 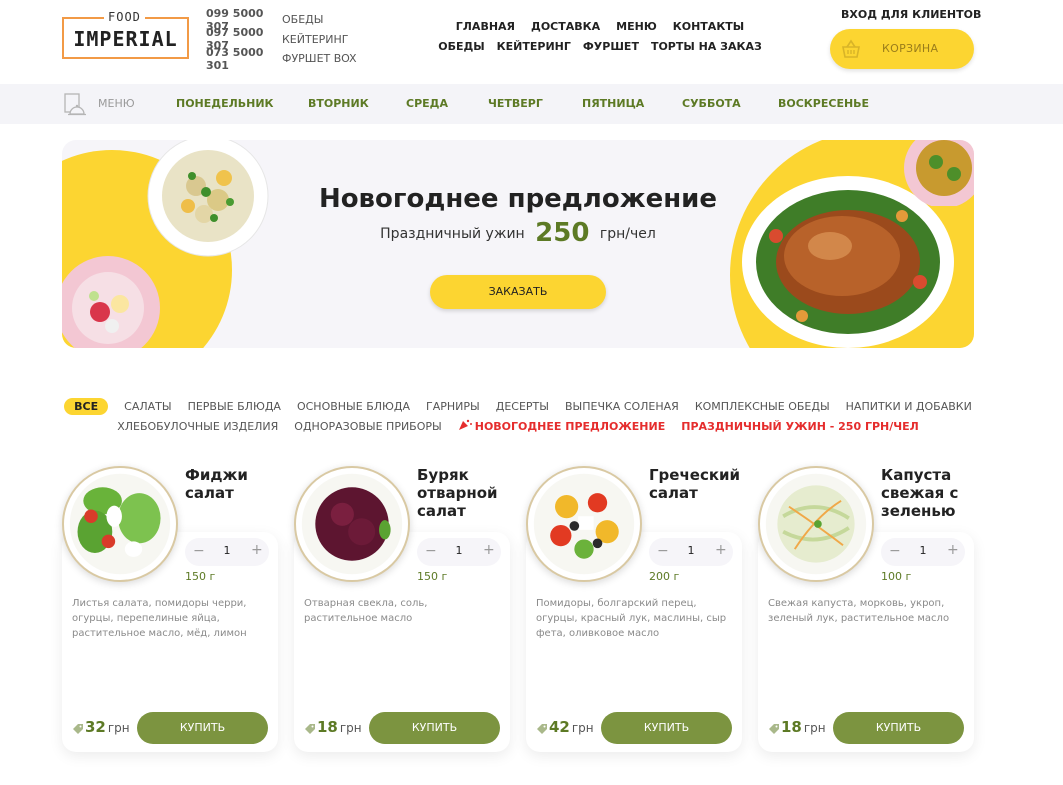 What do you see at coordinates (708, 26) in the screenshot?
I see `nav-link-contacts: КОНТАКТЫ` at bounding box center [708, 26].